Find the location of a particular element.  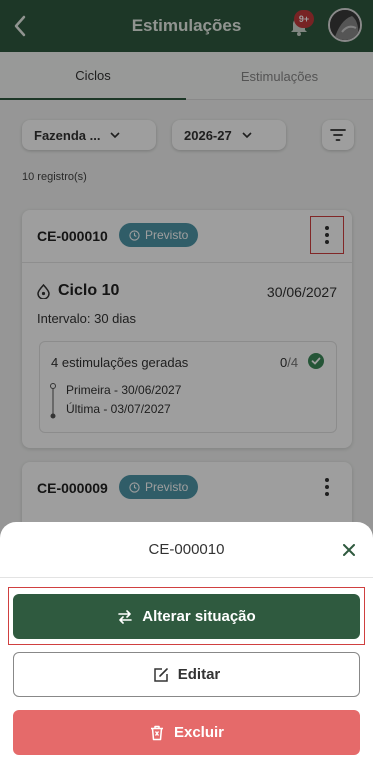

delete-button: Excluir is located at coordinates (186, 732).